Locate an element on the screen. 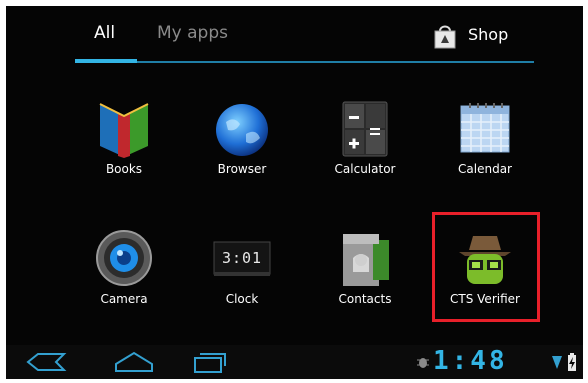 The image size is (588, 383). app-contacts: Contacts is located at coordinates (365, 288).